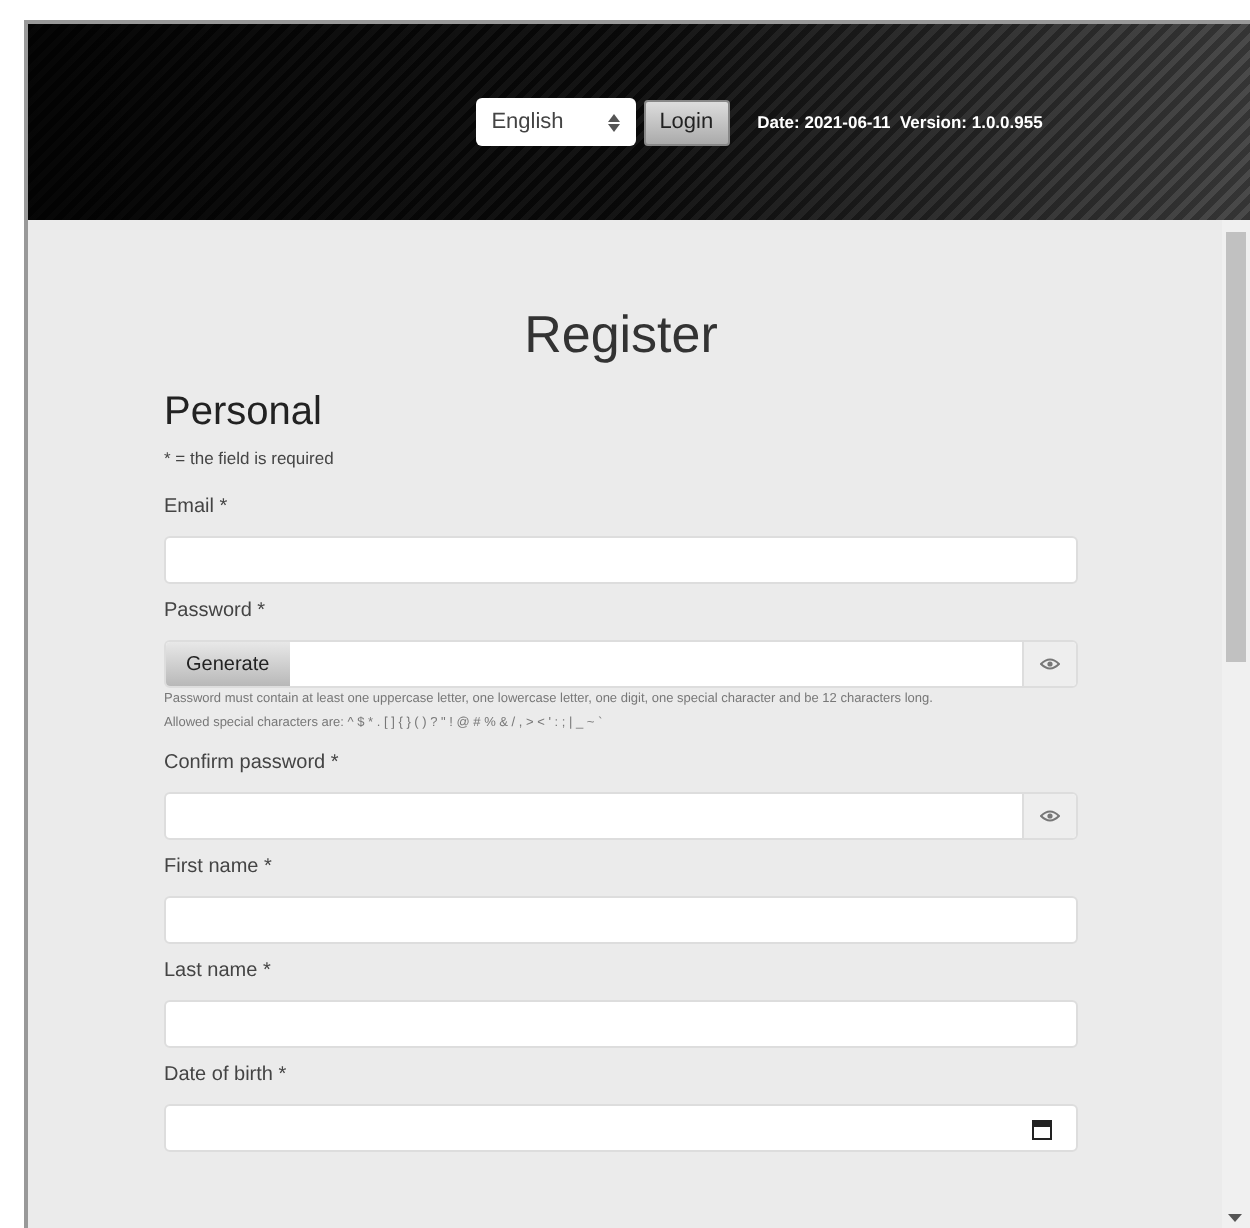  I want to click on generate-button: Generate, so click(228, 664).